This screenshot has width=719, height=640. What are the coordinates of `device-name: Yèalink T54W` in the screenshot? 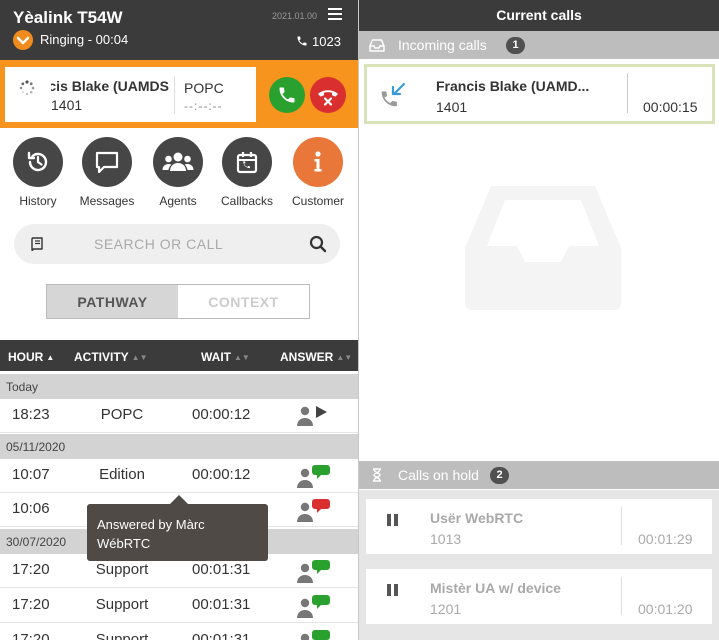 It's located at (68, 17).